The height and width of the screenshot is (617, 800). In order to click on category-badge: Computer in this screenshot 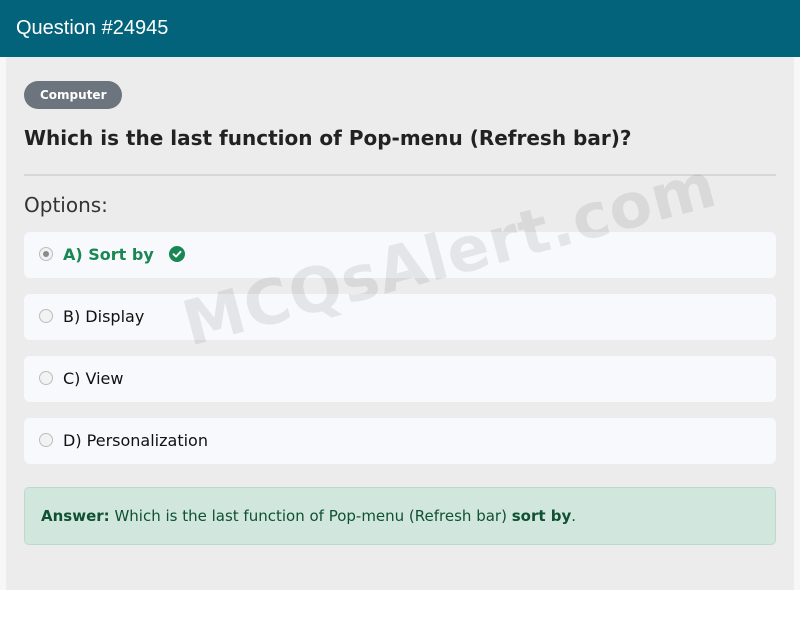, I will do `click(73, 95)`.